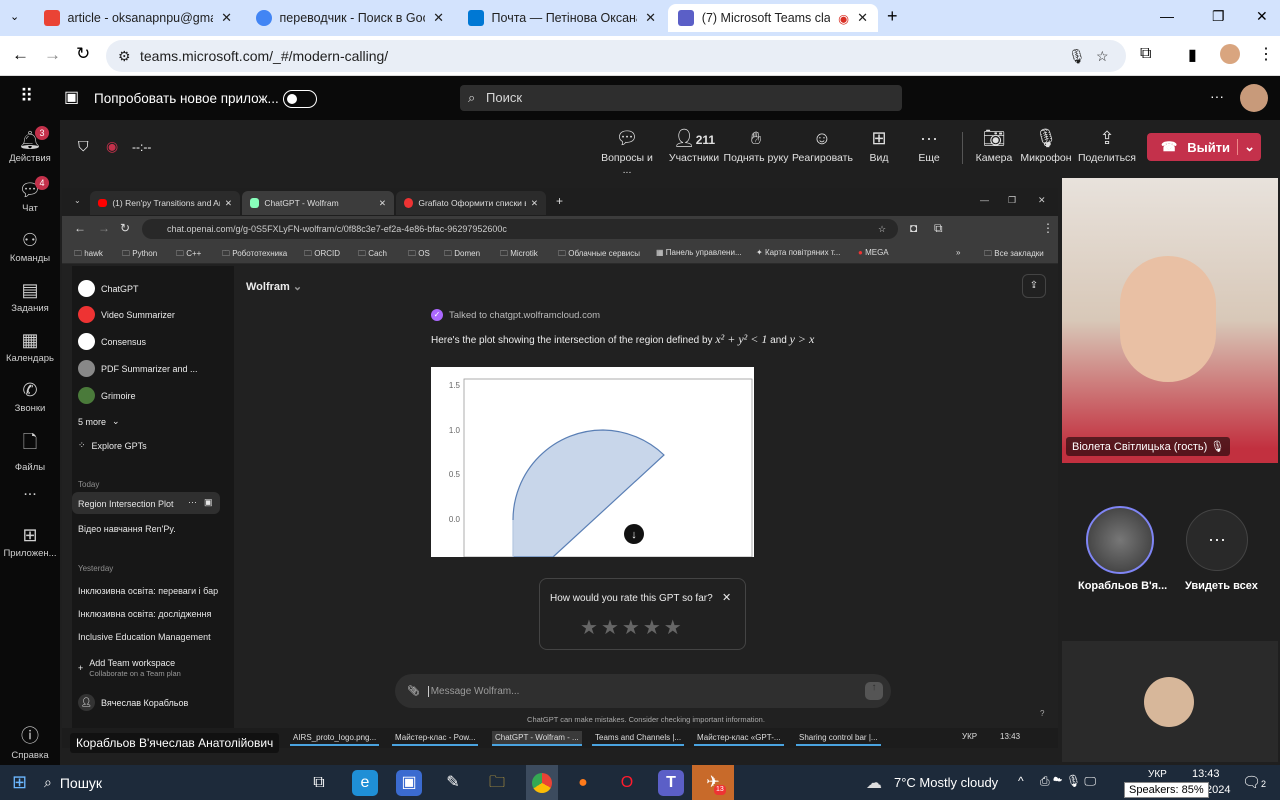 This screenshot has height=800, width=1280. What do you see at coordinates (1042, 713) in the screenshot?
I see `help-icon: ?` at bounding box center [1042, 713].